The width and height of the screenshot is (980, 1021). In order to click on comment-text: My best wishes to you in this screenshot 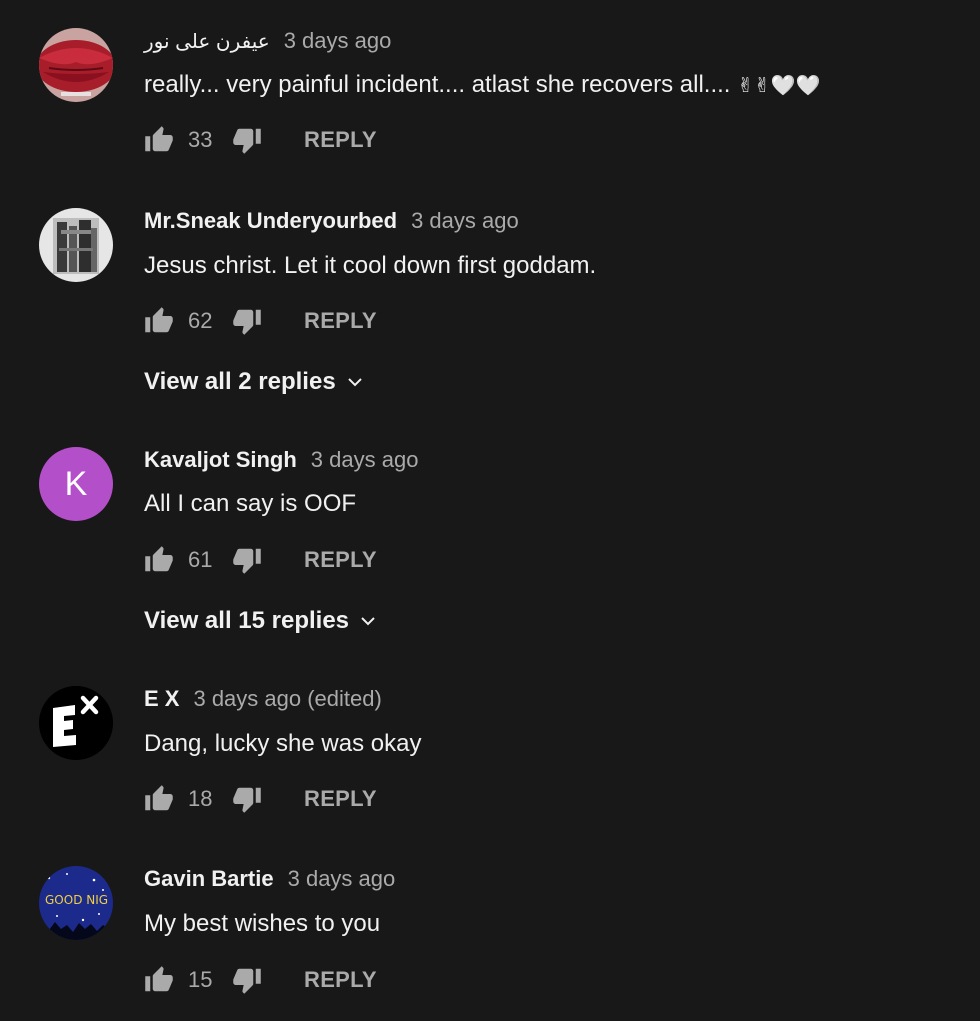, I will do `click(262, 923)`.